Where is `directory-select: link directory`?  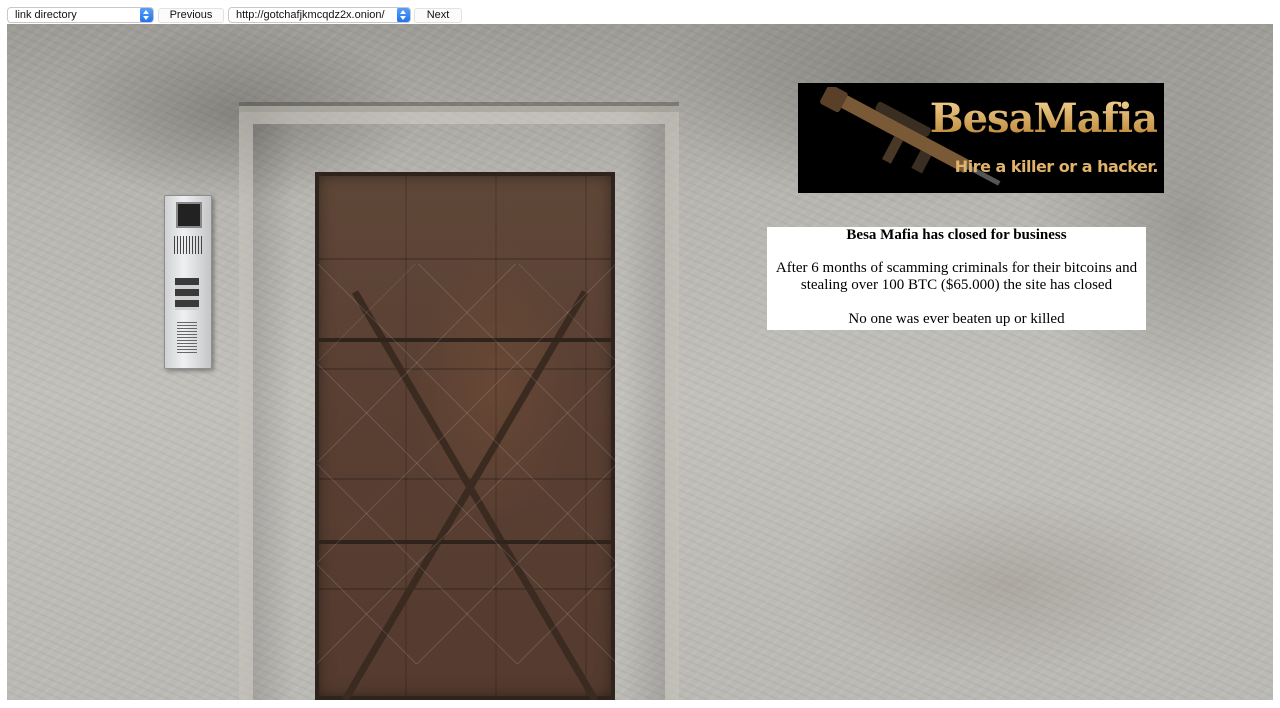
directory-select: link directory is located at coordinates (80, 15).